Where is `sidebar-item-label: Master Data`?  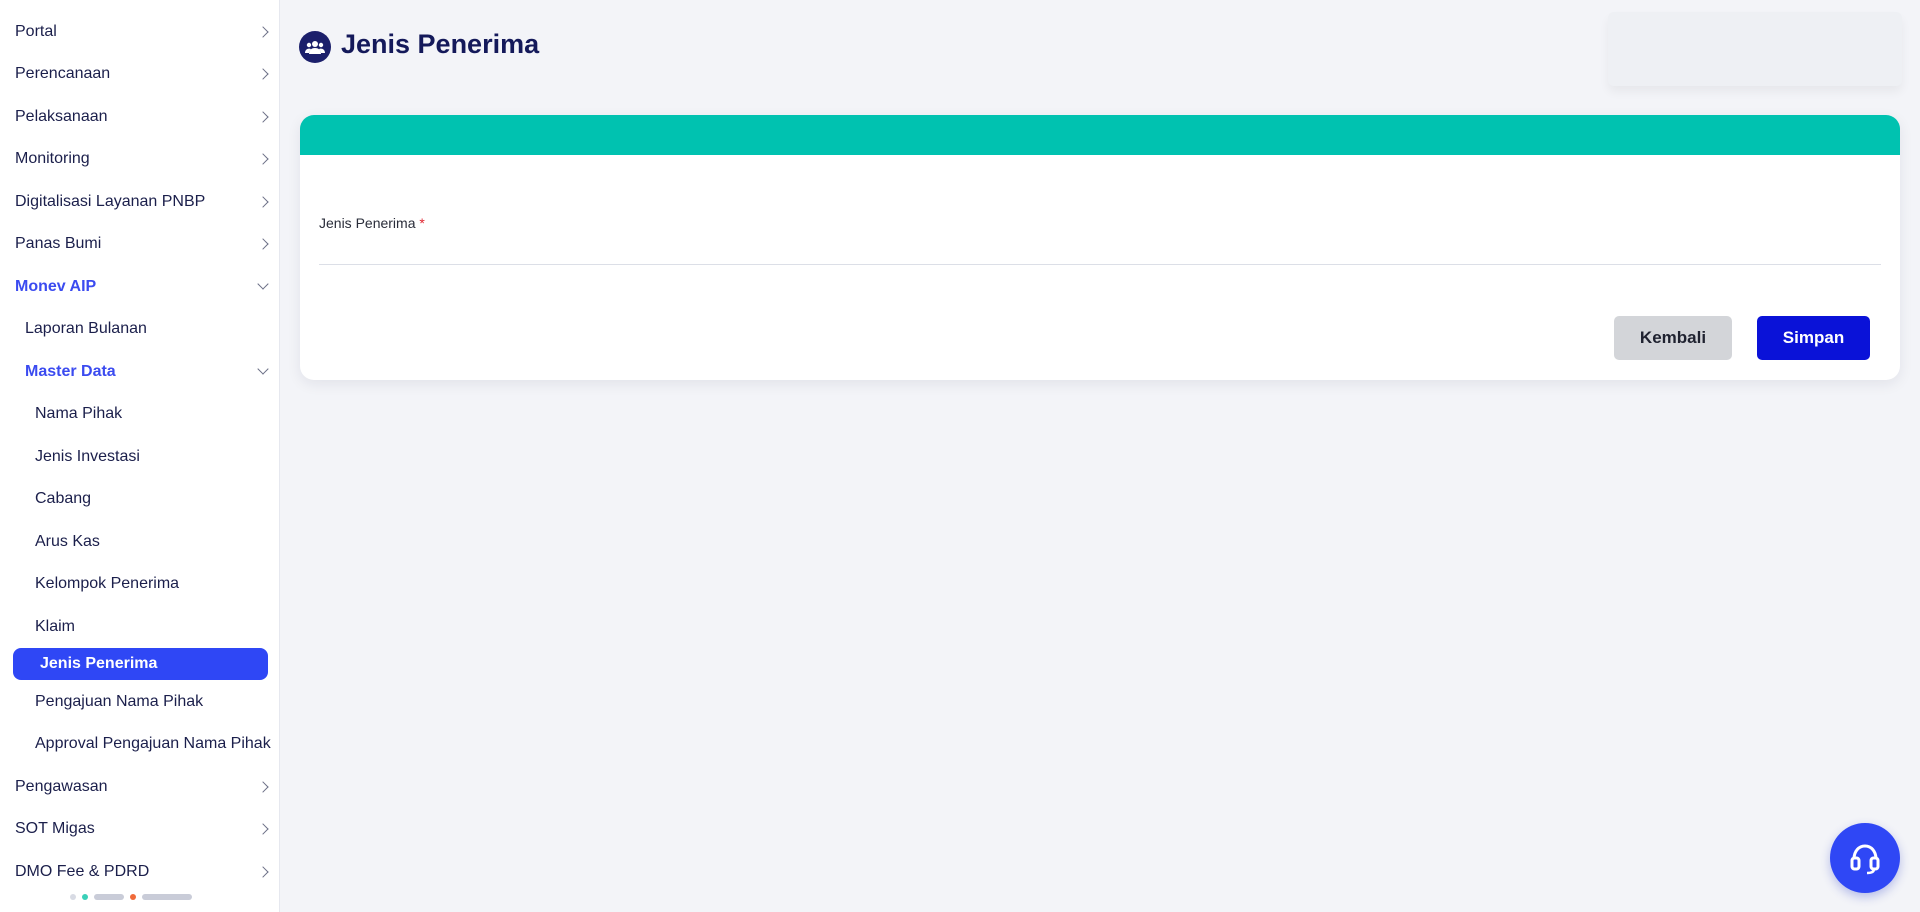
sidebar-item-label: Master Data is located at coordinates (70, 371).